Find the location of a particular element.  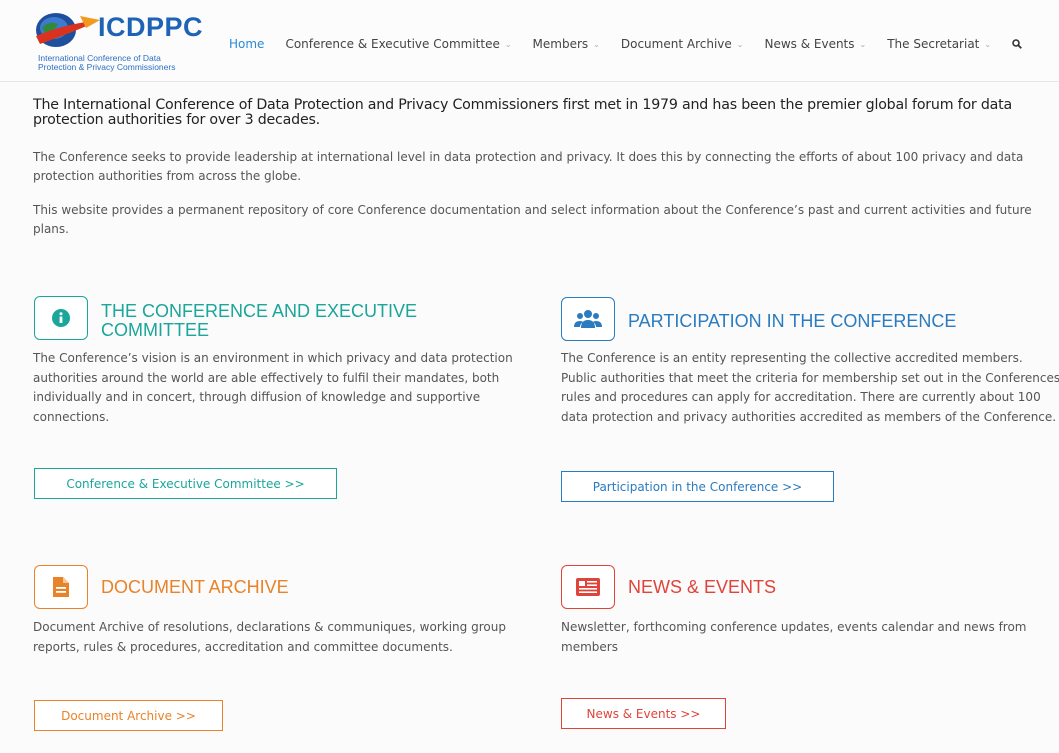

nav-conference-label: Conference & Executive Committee is located at coordinates (392, 44).